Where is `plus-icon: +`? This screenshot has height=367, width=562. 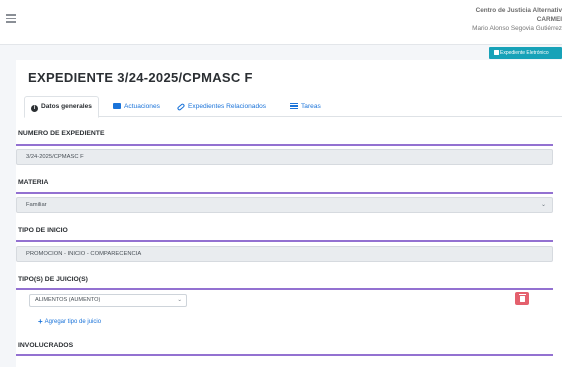
plus-icon: + is located at coordinates (40, 321).